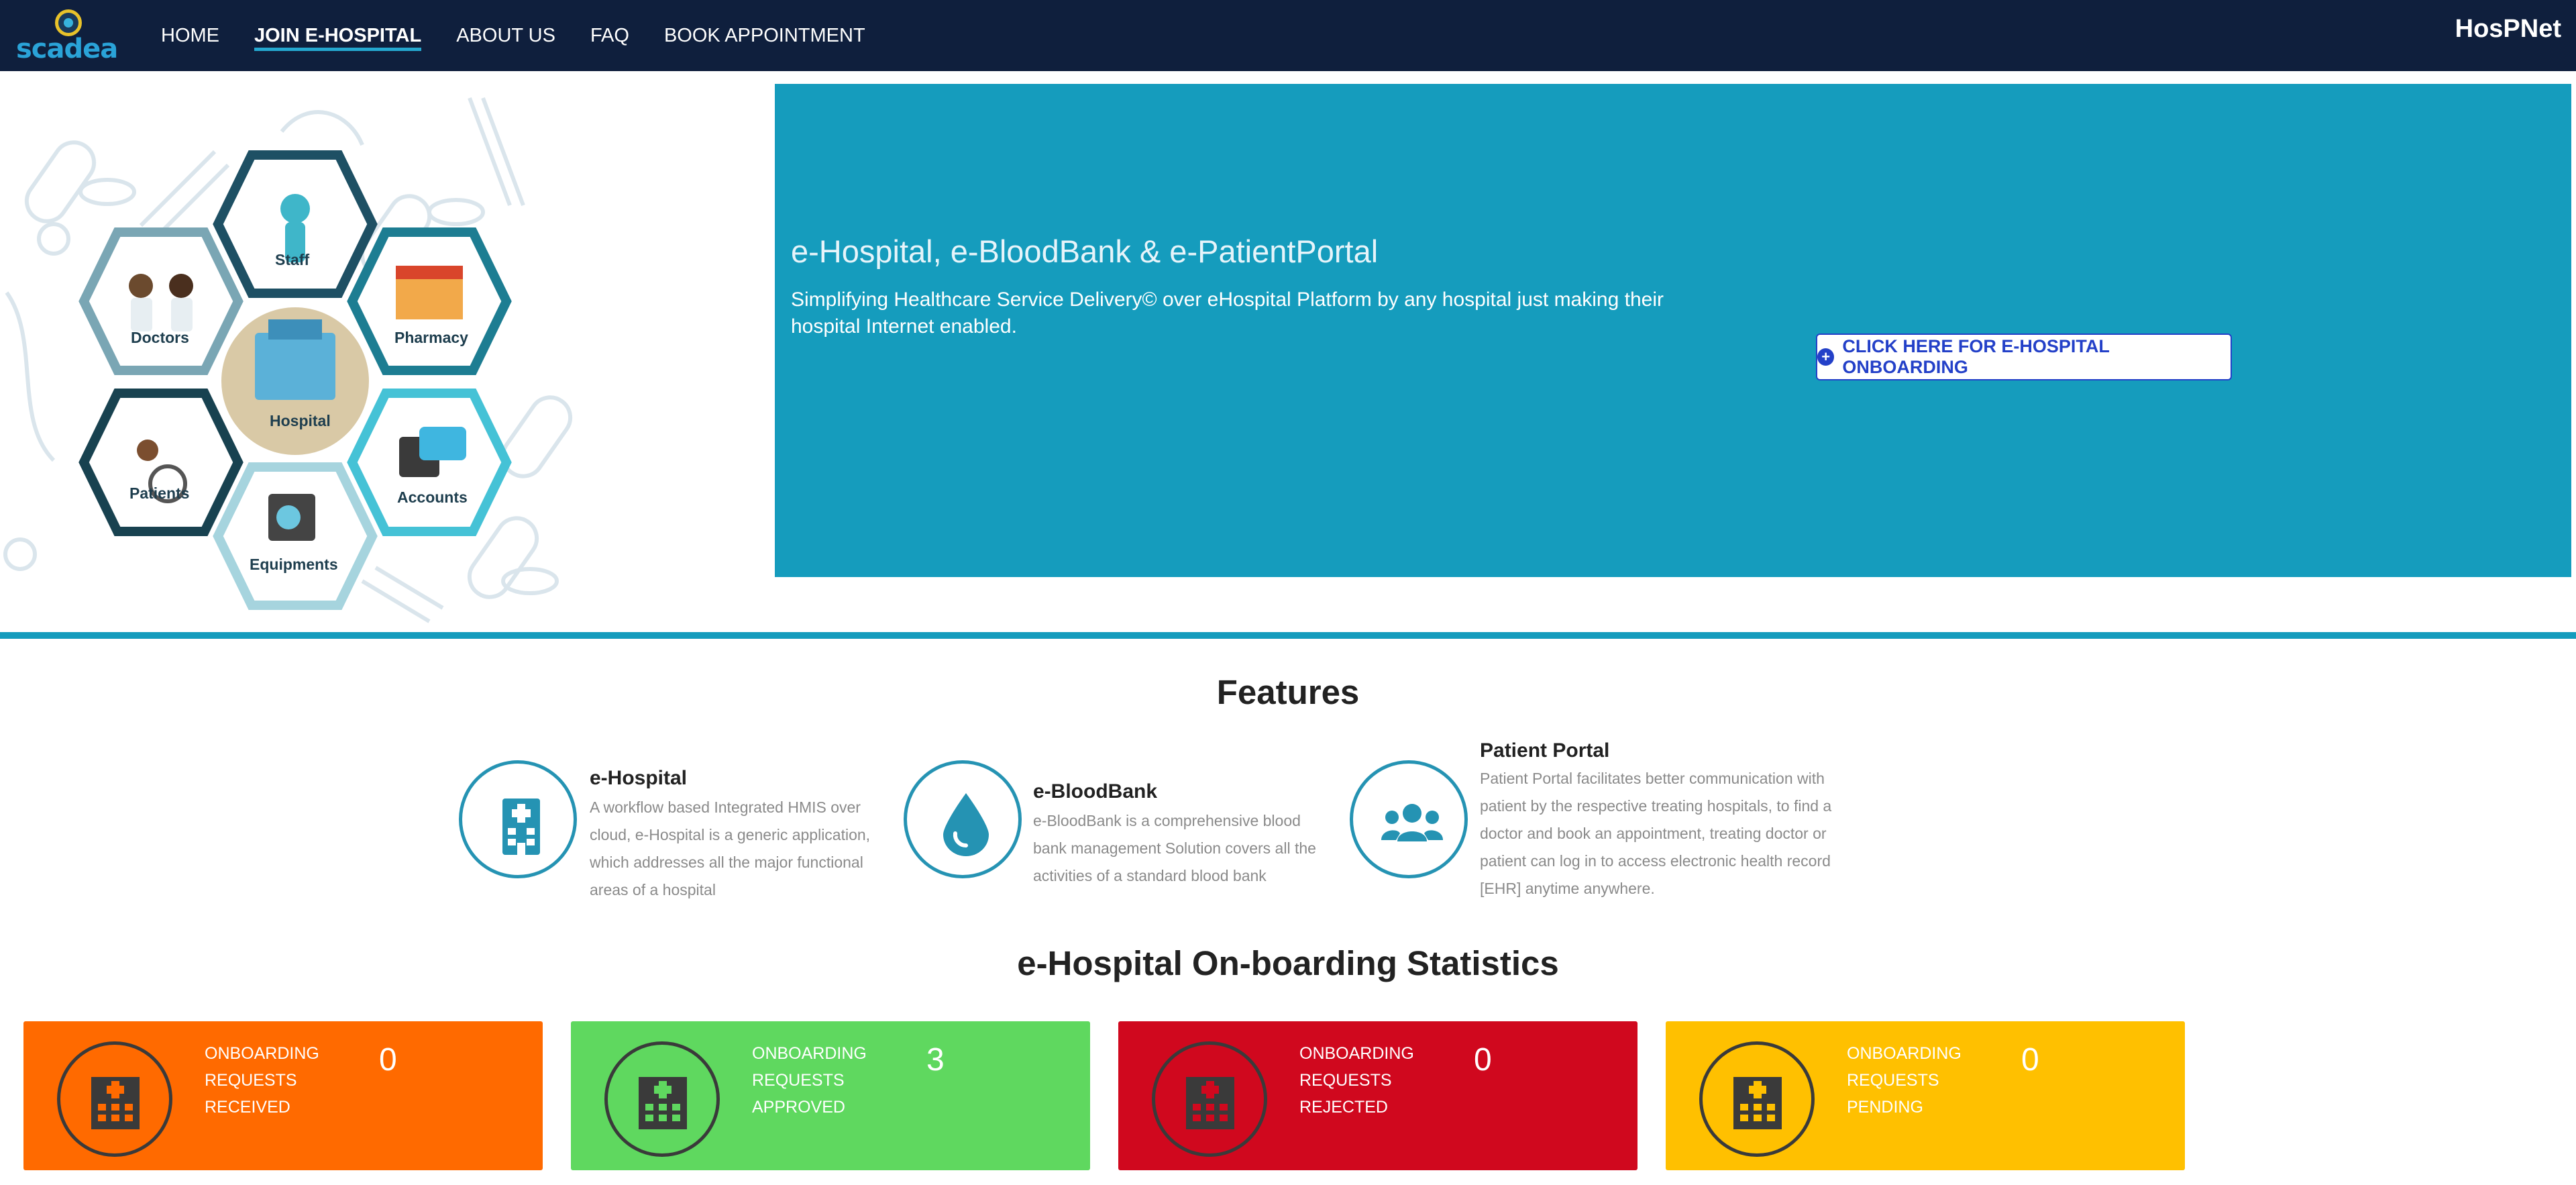 The width and height of the screenshot is (2576, 1185). What do you see at coordinates (798, 1107) in the screenshot?
I see `stat-label-line: APPROVED` at bounding box center [798, 1107].